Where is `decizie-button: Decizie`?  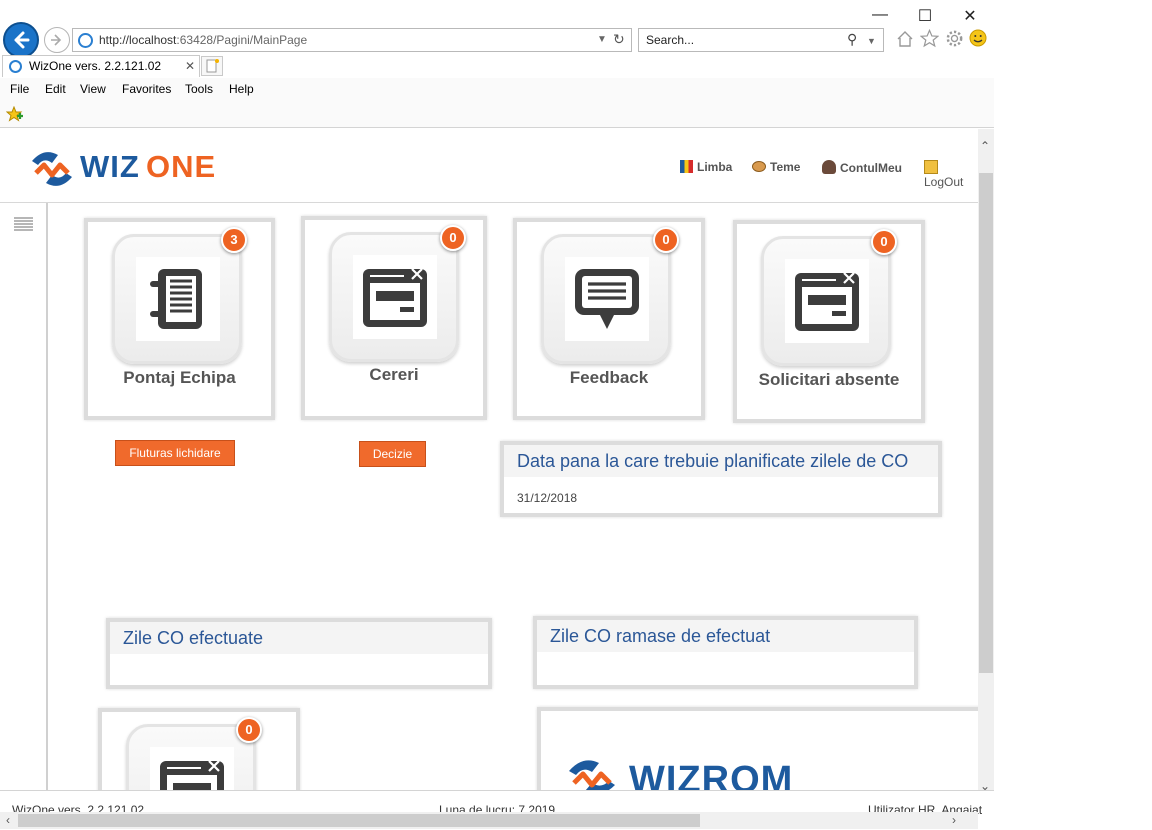
decizie-button: Decizie is located at coordinates (392, 454).